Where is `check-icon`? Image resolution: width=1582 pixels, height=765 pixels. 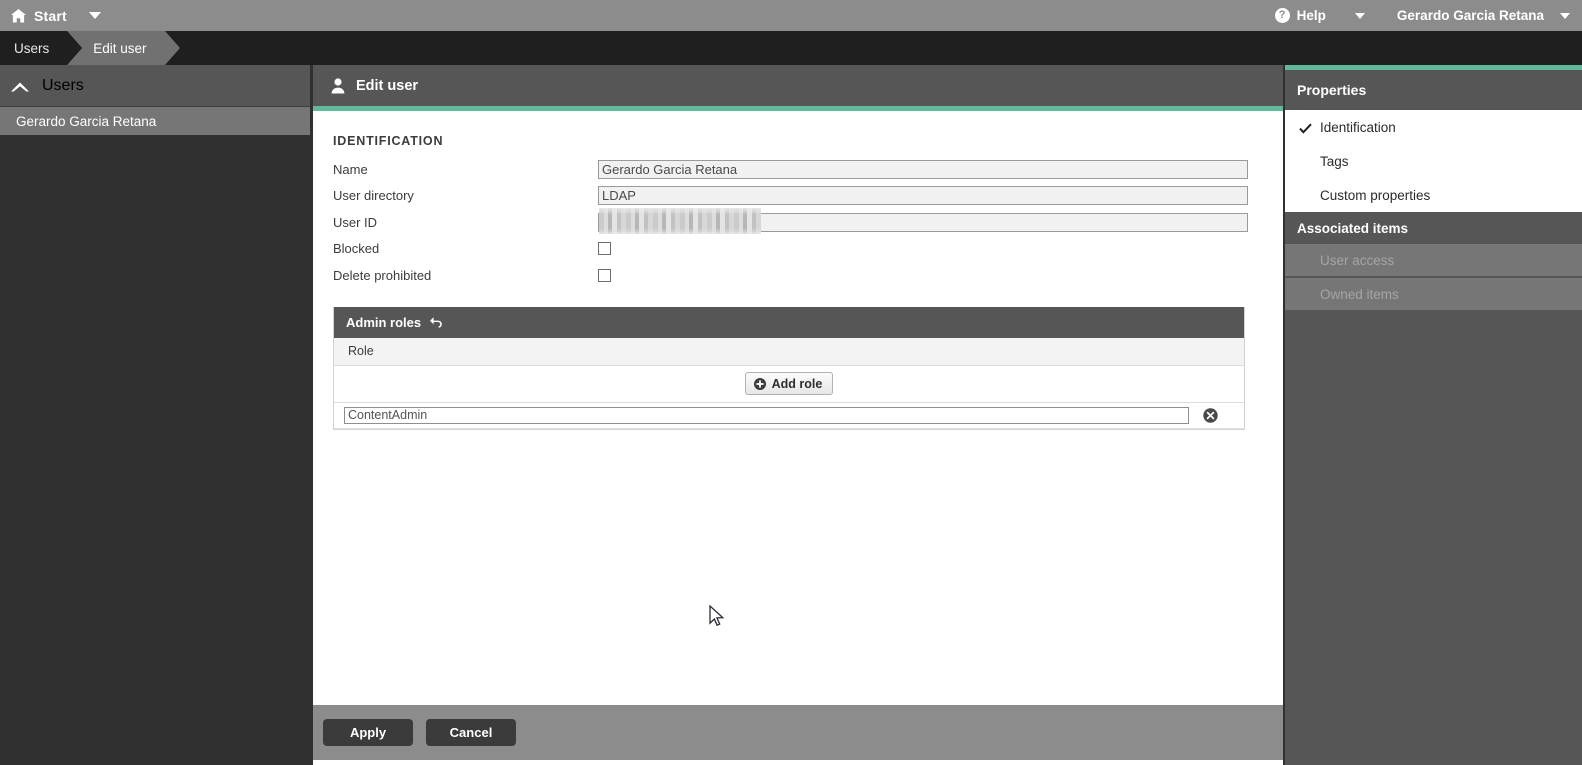
check-icon is located at coordinates (1305, 128).